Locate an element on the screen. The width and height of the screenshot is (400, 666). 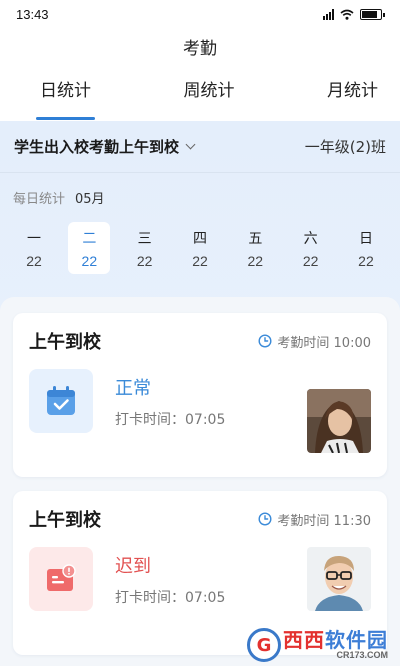
day-monday: 一 22 is located at coordinates (34, 248).